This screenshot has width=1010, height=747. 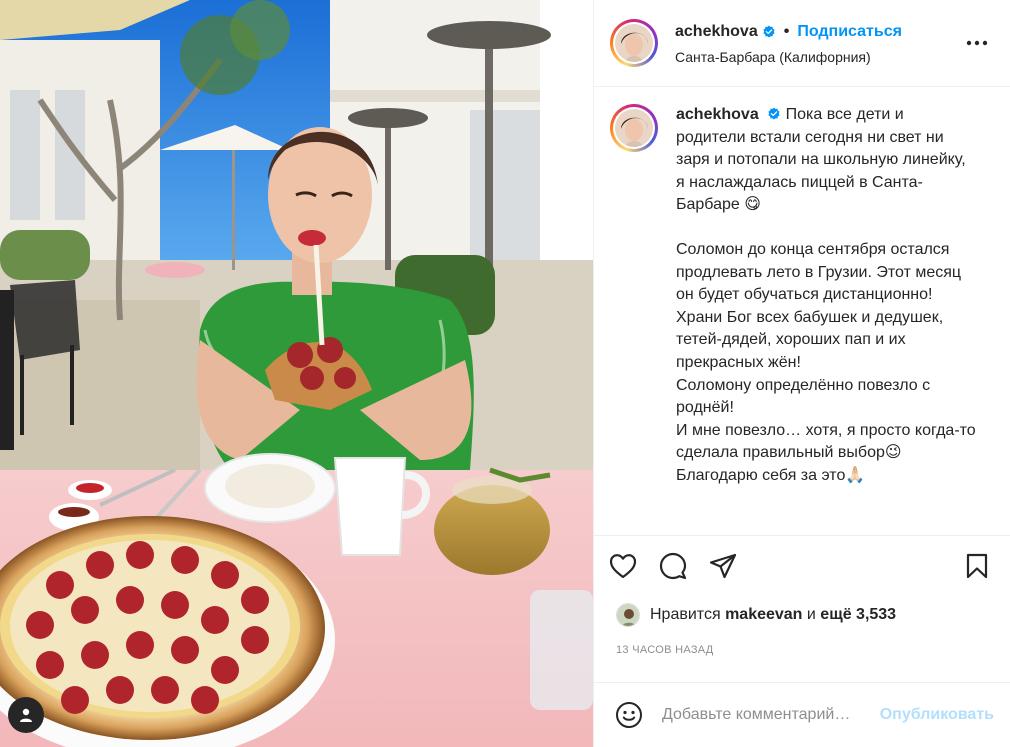 I want to click on smiley-icon, so click(x=629, y=715).